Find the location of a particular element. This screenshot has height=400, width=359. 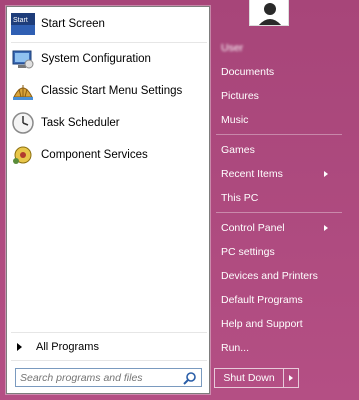

user-picture is located at coordinates (269, 13).